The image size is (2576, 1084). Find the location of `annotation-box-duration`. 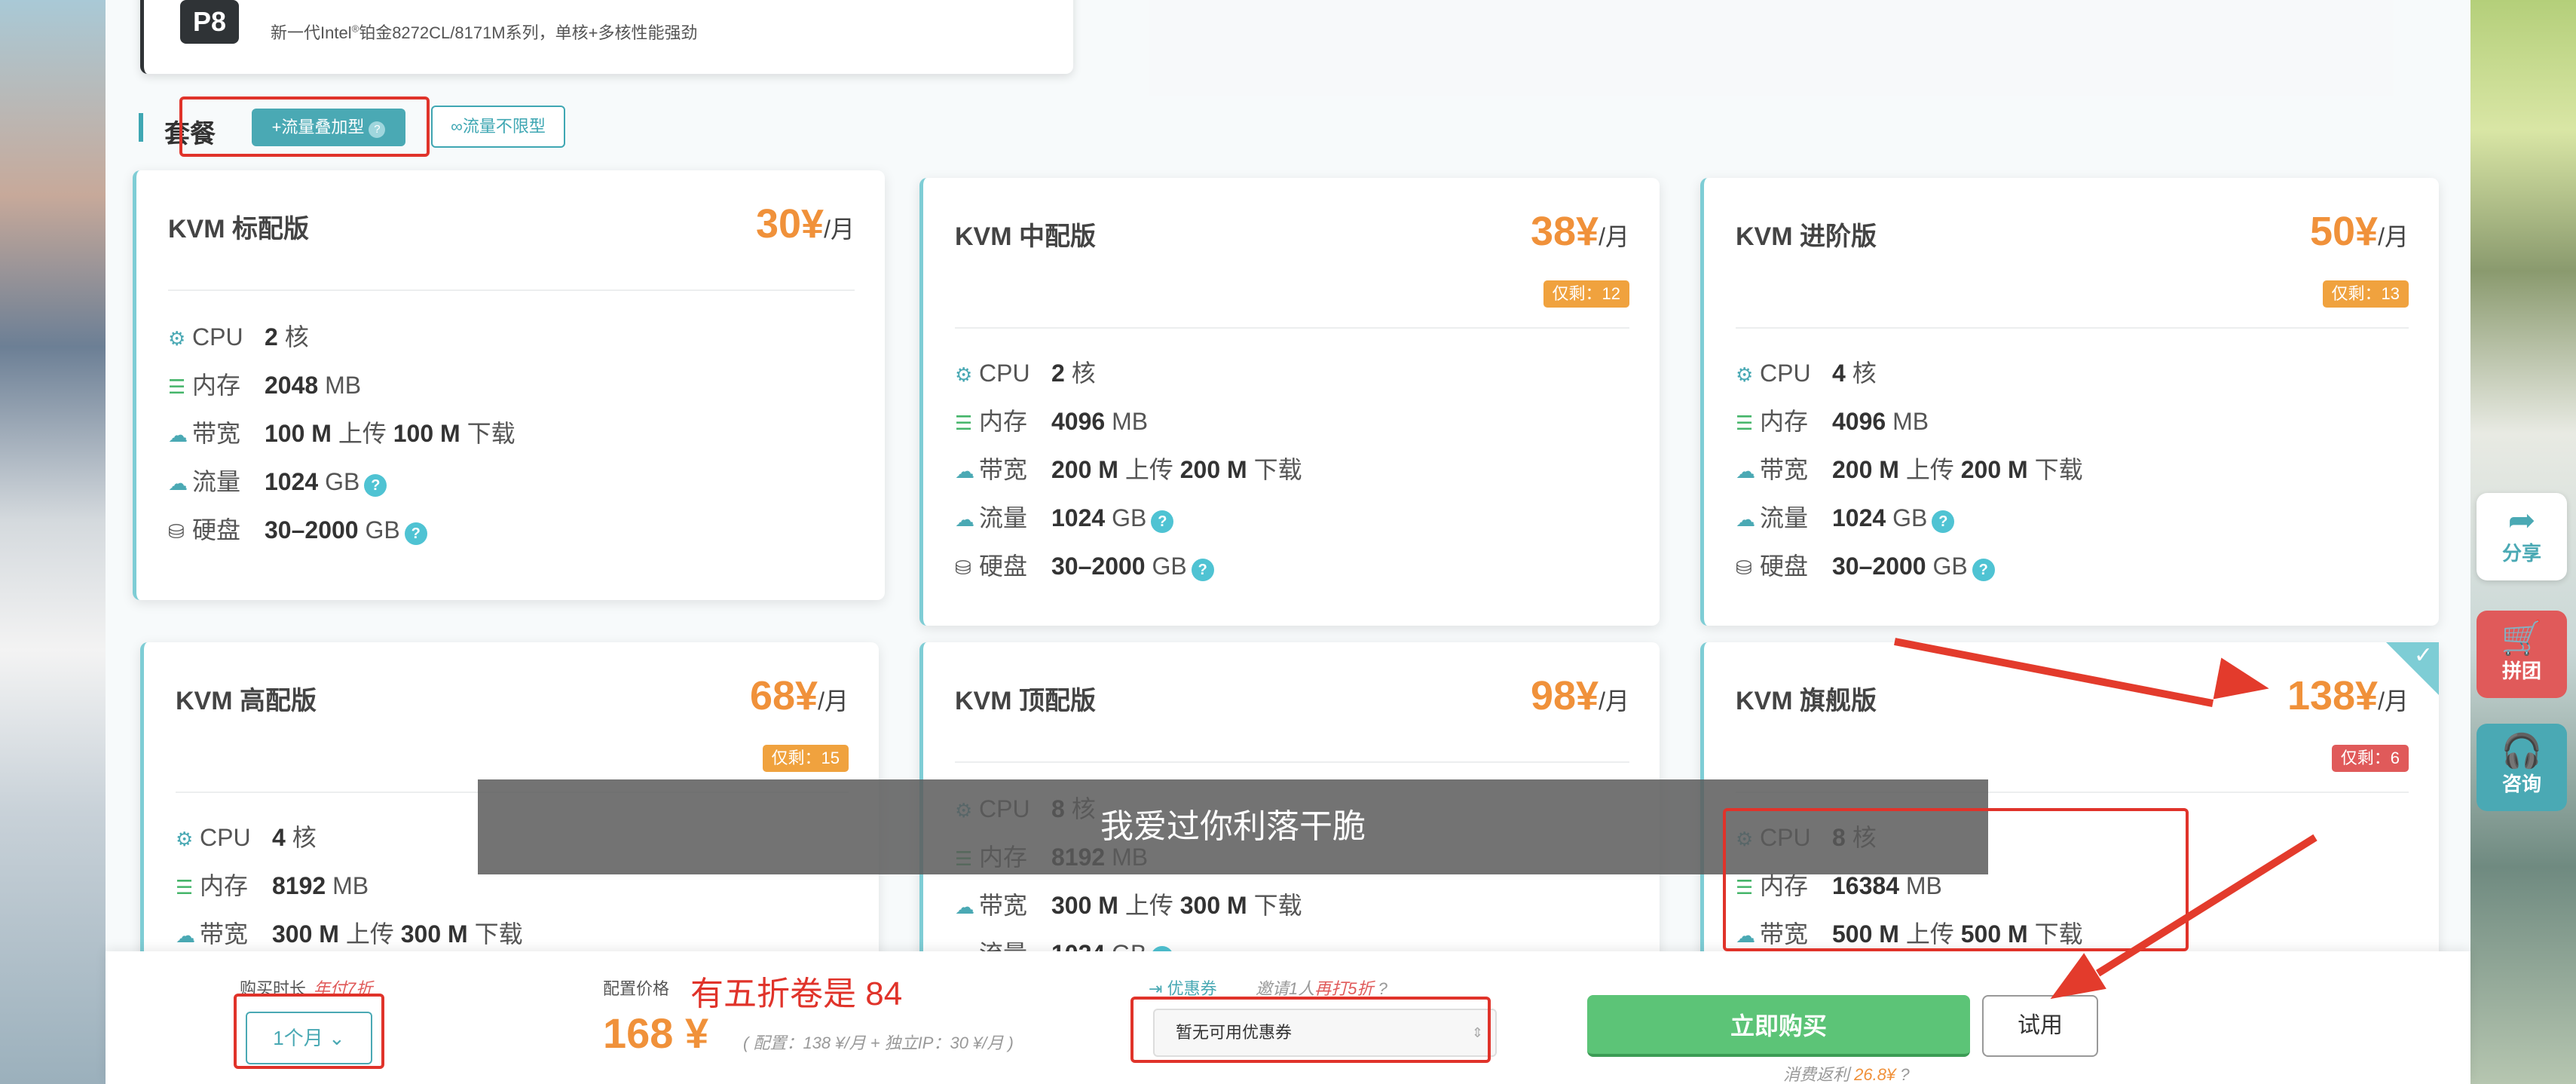

annotation-box-duration is located at coordinates (309, 1031).